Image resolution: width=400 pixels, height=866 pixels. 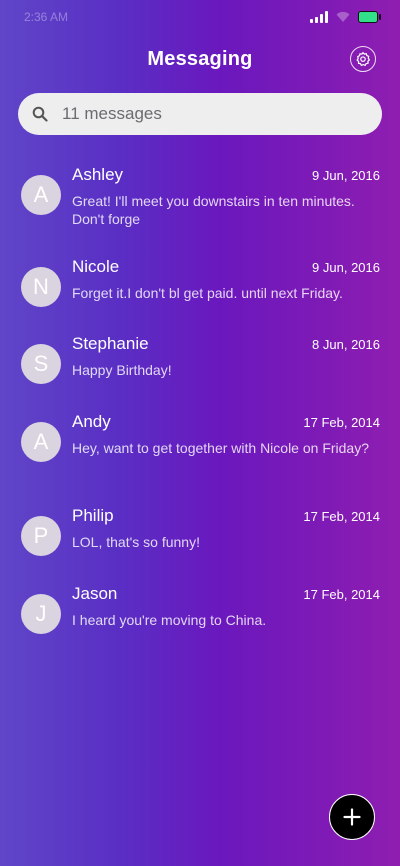 I want to click on message-preview: LOL, that's so funny!, so click(x=136, y=542).